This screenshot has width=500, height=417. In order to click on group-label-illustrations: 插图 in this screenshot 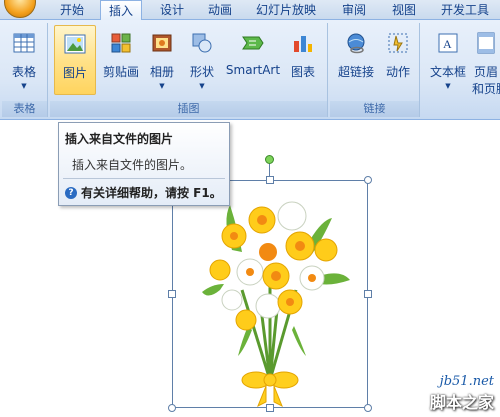, I will do `click(188, 109)`.